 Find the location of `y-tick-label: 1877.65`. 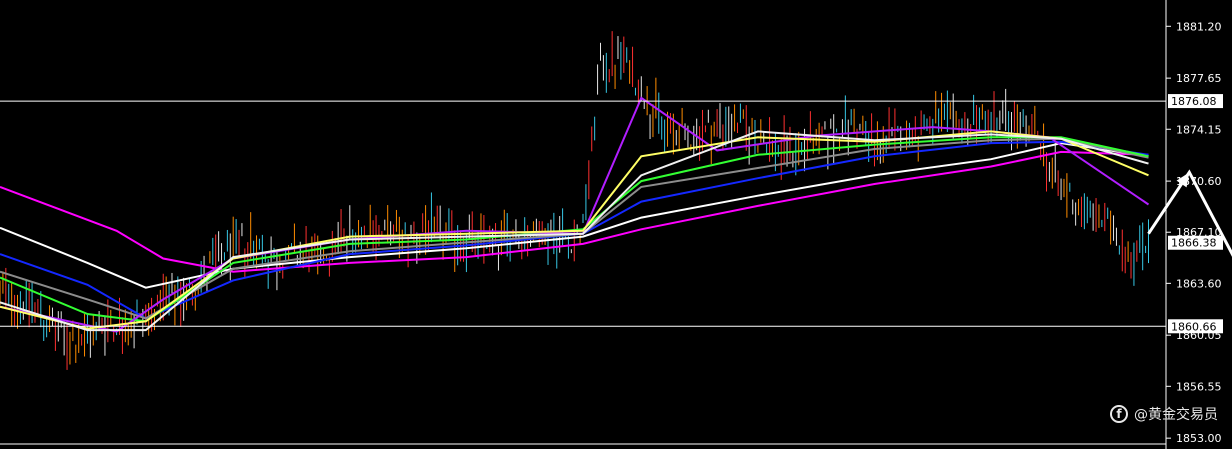

y-tick-label: 1877.65 is located at coordinates (1199, 78).